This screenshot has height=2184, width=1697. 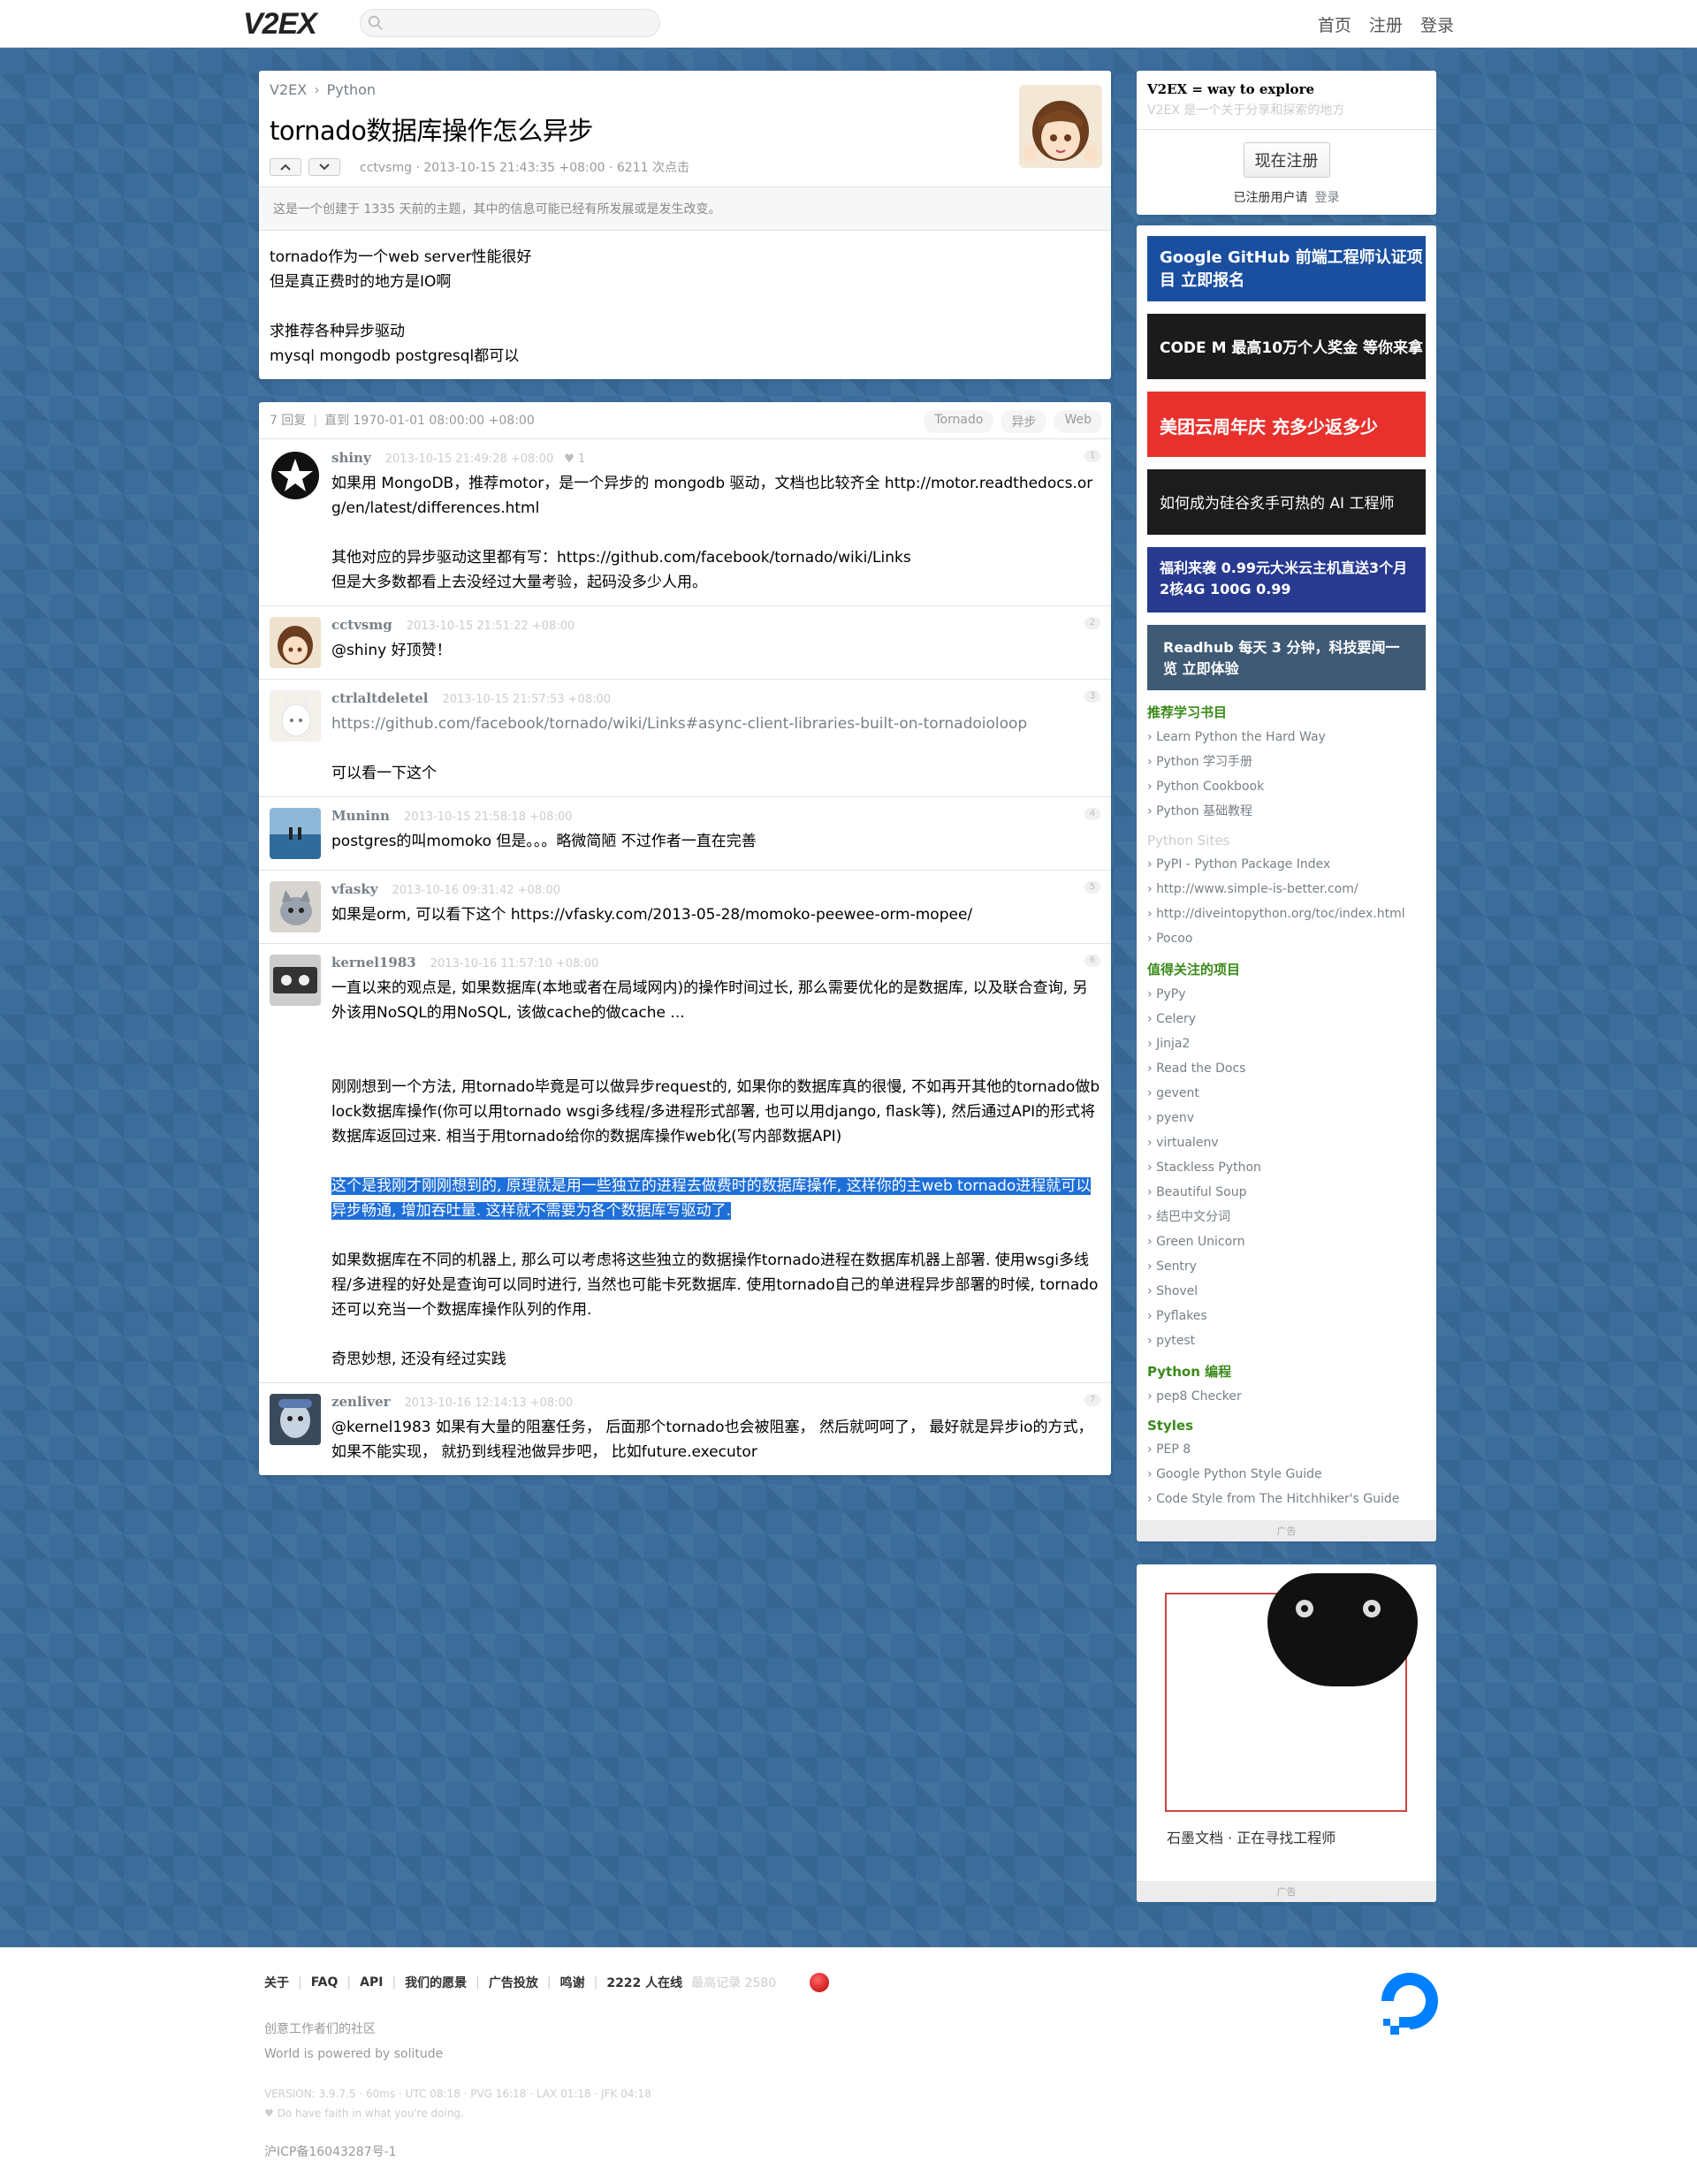 What do you see at coordinates (1287, 1068) in the screenshot?
I see `sidebar-link: › Read the Docs` at bounding box center [1287, 1068].